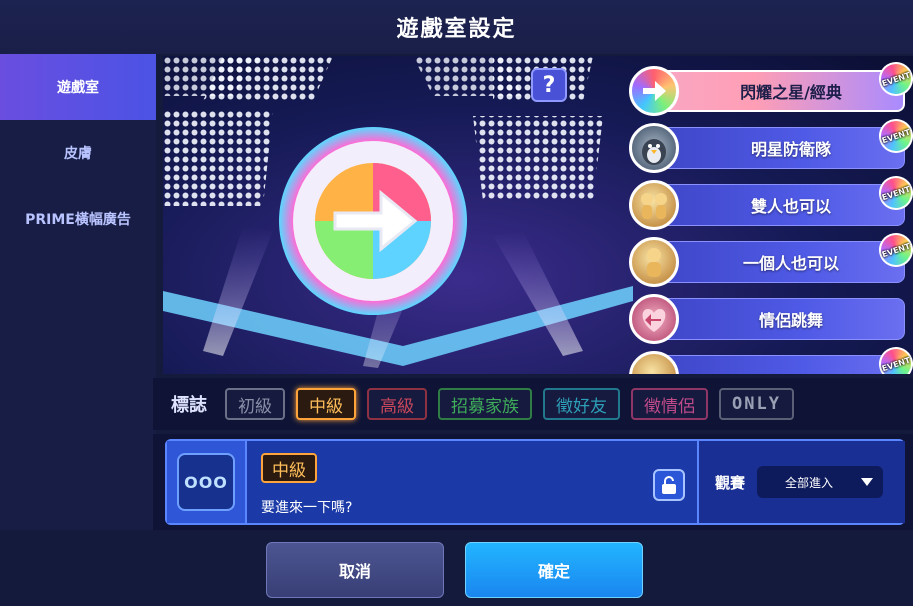 This screenshot has height=606, width=913. I want to click on mode-item: 明星防衛隊 EVENT, so click(771, 143).